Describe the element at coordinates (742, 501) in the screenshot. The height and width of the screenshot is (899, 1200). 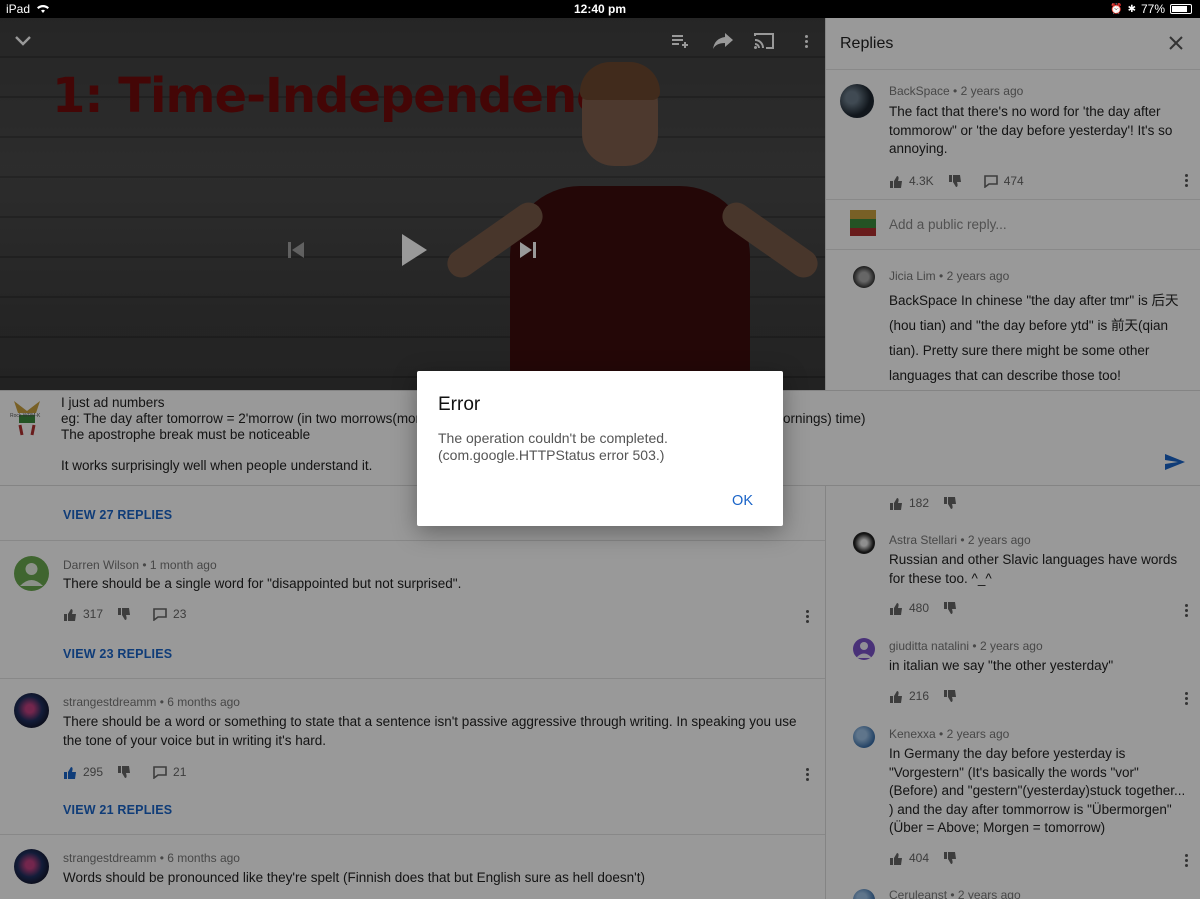
I see `ok-button: OK` at that location.